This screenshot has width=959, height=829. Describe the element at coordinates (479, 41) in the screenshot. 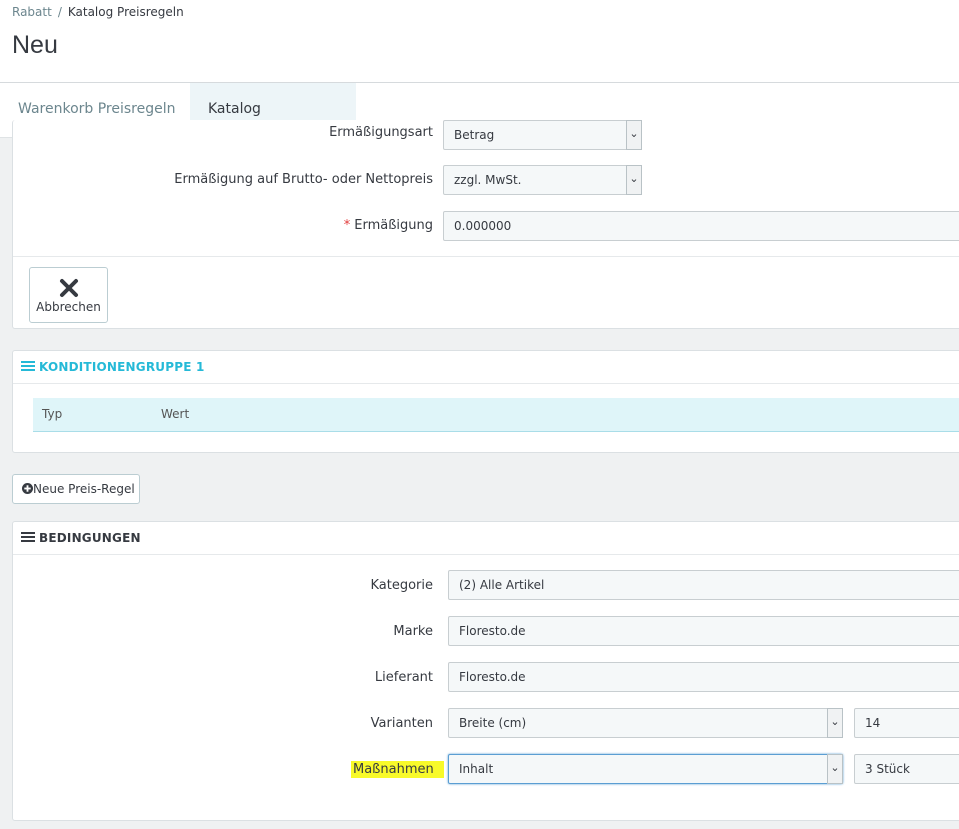

I see `page-header: Rabatt / Katalog Preisregeln Neu` at that location.